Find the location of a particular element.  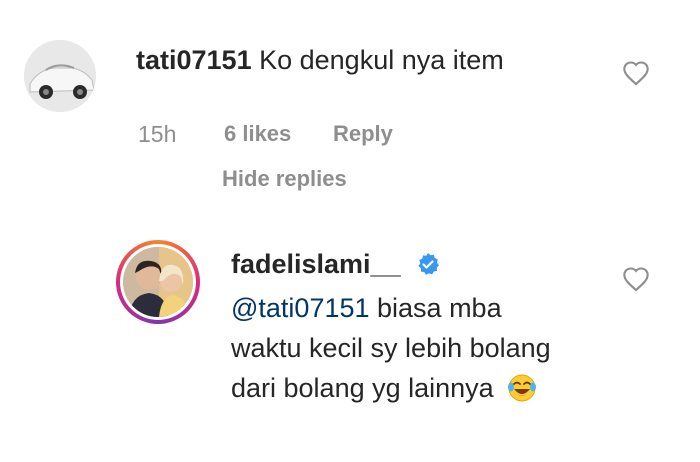

reply-line-1-text: biasa mba is located at coordinates (435, 308).